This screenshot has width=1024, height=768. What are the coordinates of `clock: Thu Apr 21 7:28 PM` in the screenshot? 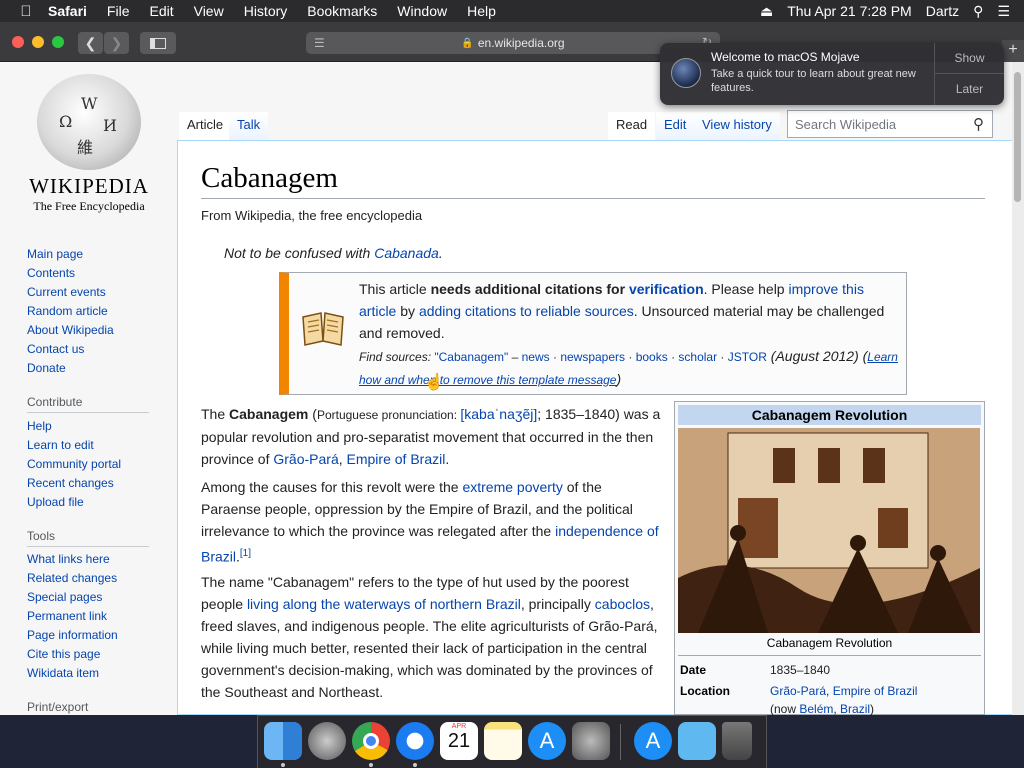 It's located at (849, 11).